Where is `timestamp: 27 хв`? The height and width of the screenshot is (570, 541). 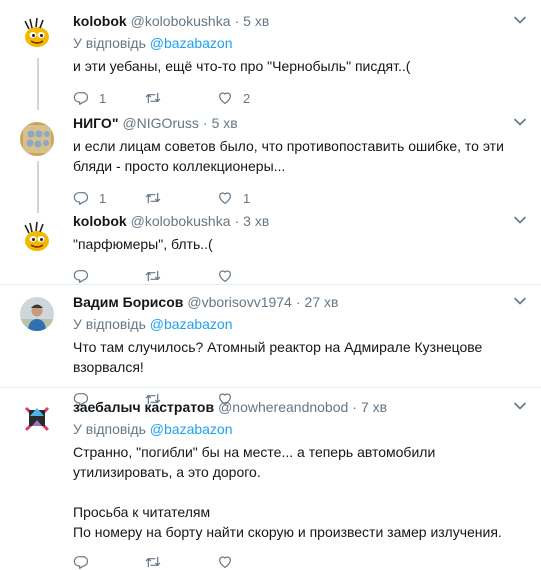
timestamp: 27 хв is located at coordinates (322, 302).